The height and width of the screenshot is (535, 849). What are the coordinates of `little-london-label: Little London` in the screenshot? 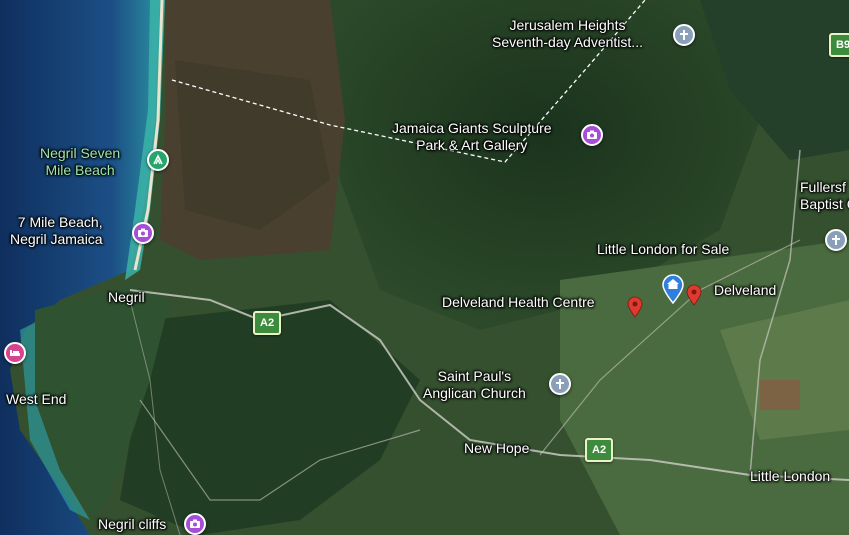 It's located at (790, 476).